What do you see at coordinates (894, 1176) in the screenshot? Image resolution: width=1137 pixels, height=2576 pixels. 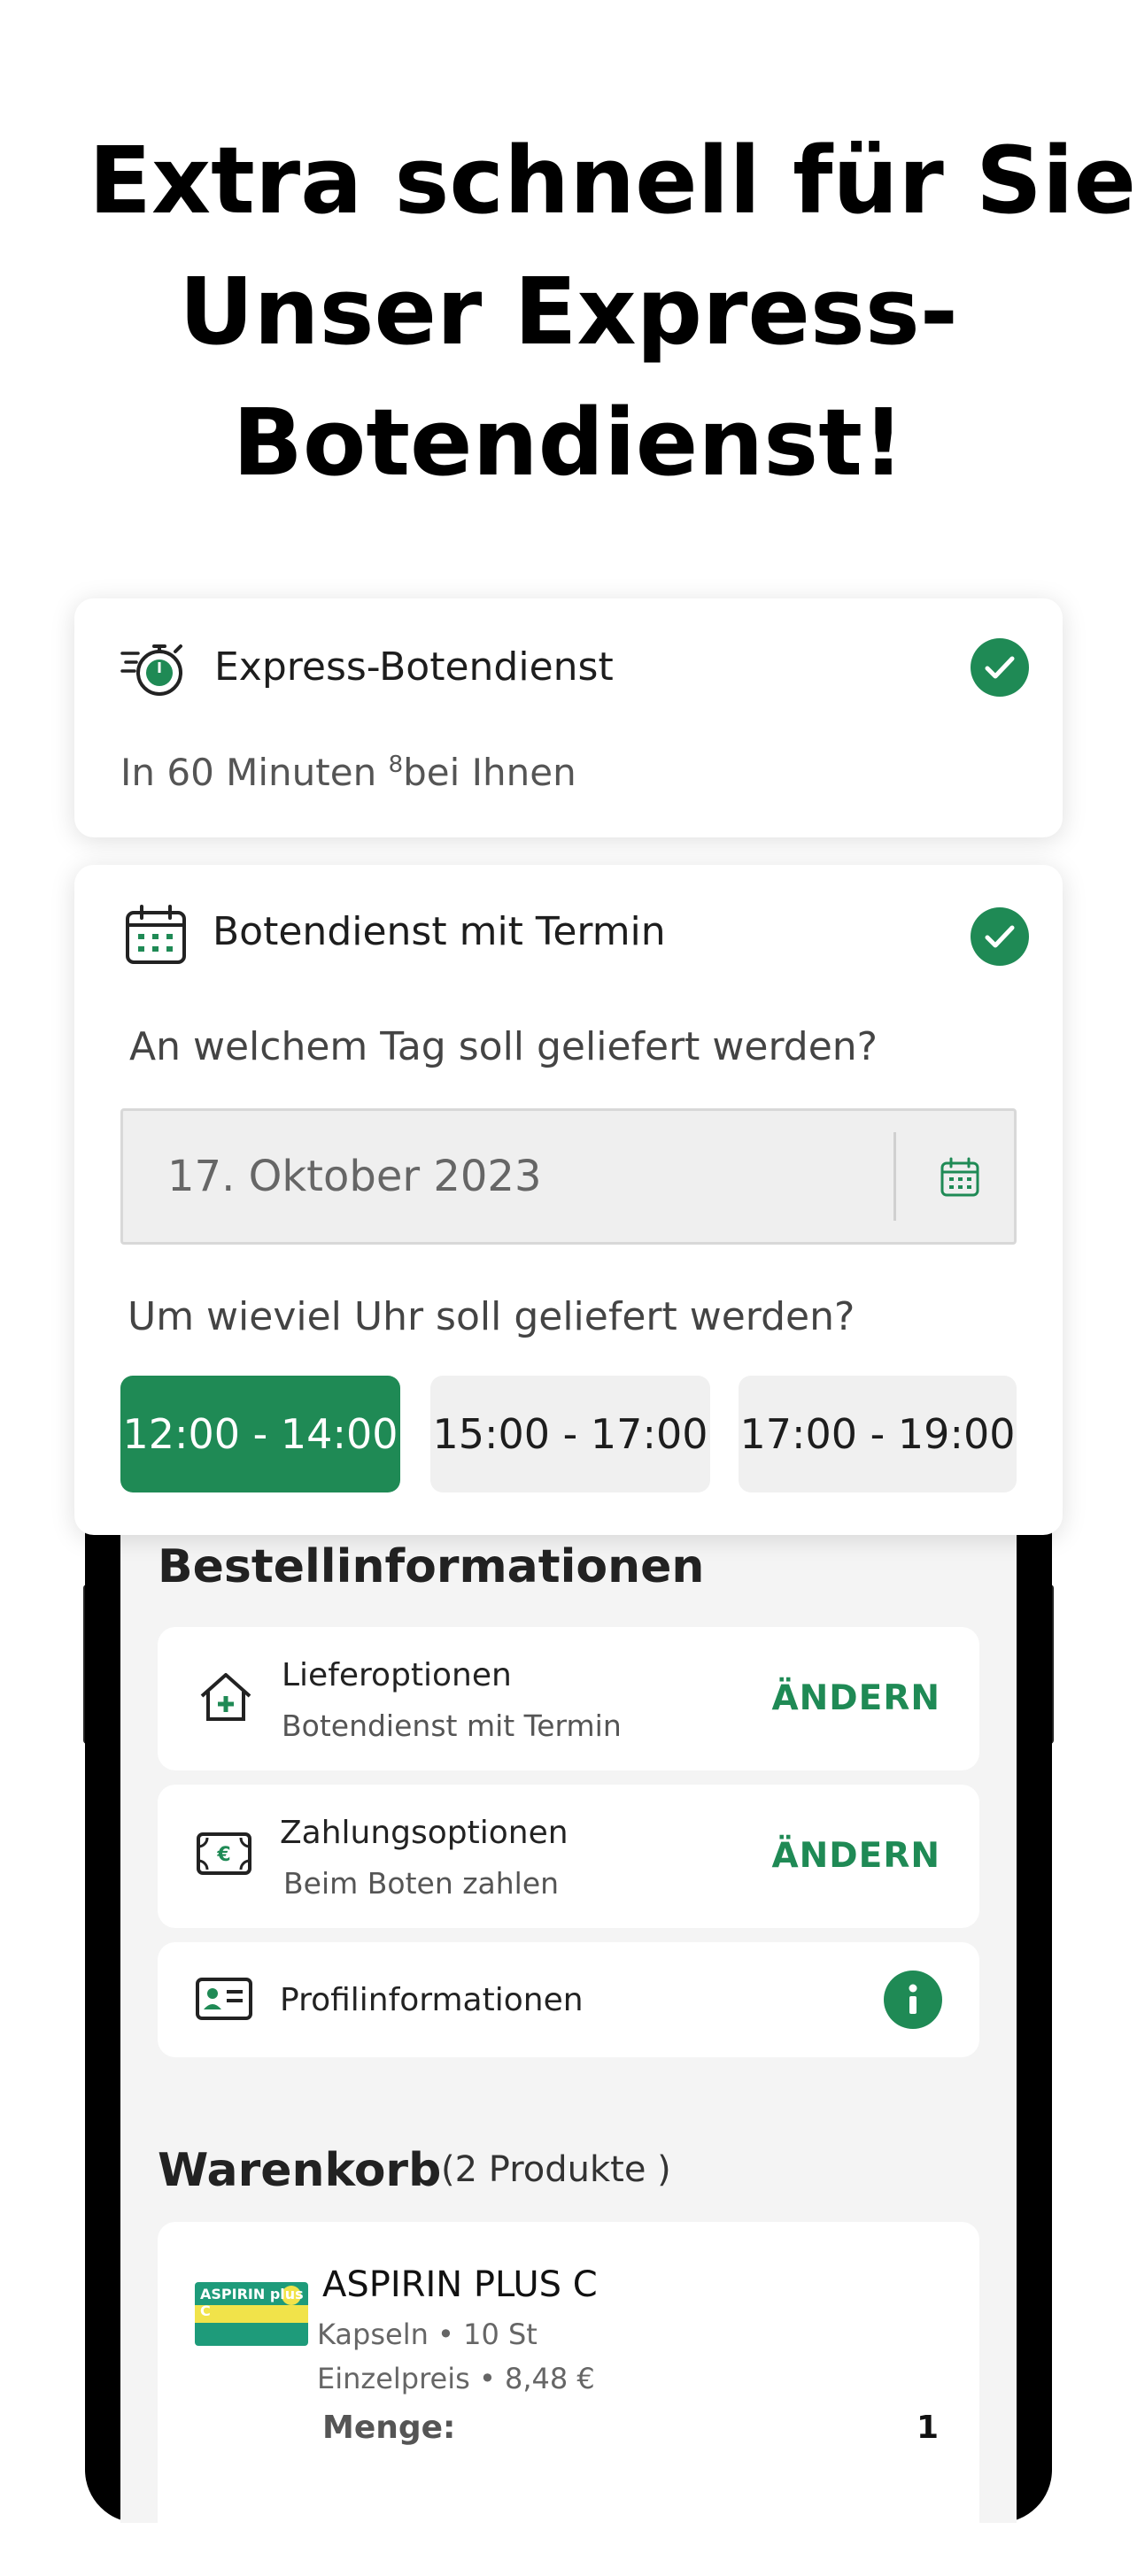 I see `date-field-divider` at bounding box center [894, 1176].